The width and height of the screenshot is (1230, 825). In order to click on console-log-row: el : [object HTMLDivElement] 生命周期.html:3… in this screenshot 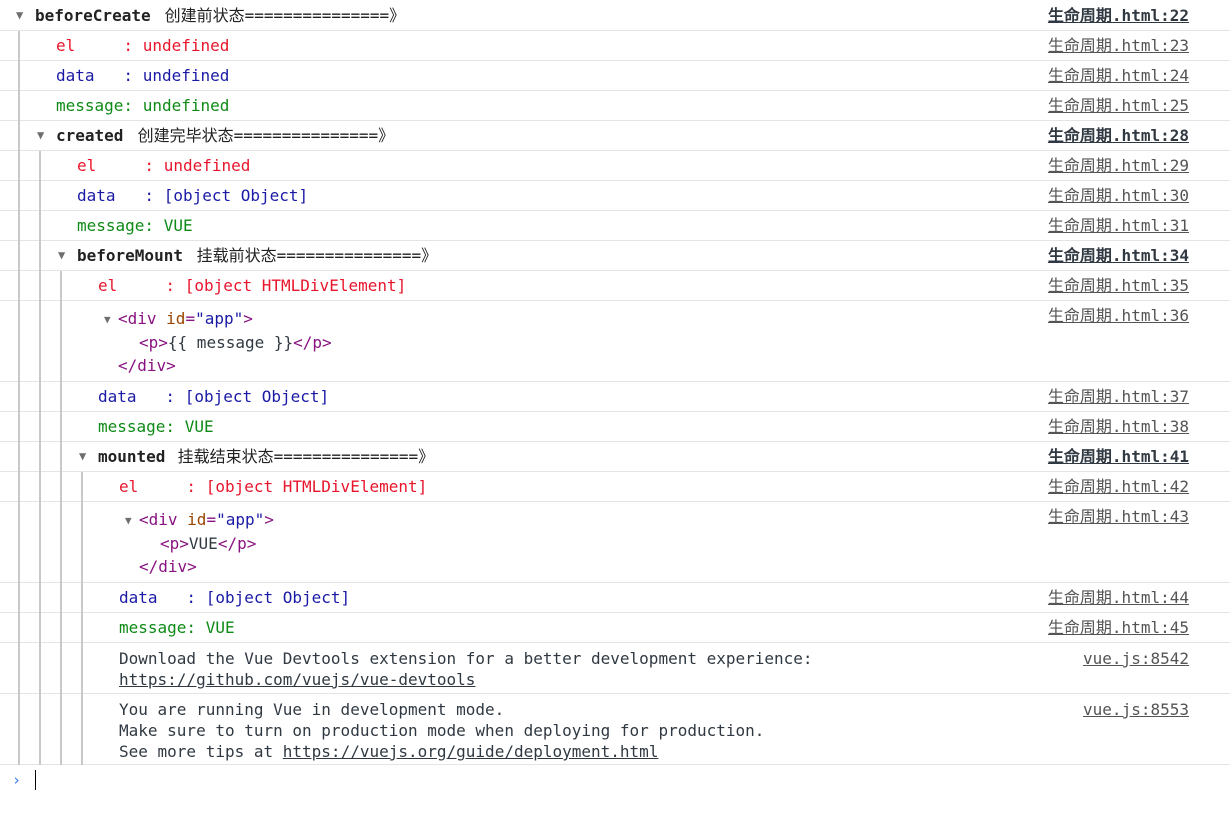, I will do `click(615, 286)`.